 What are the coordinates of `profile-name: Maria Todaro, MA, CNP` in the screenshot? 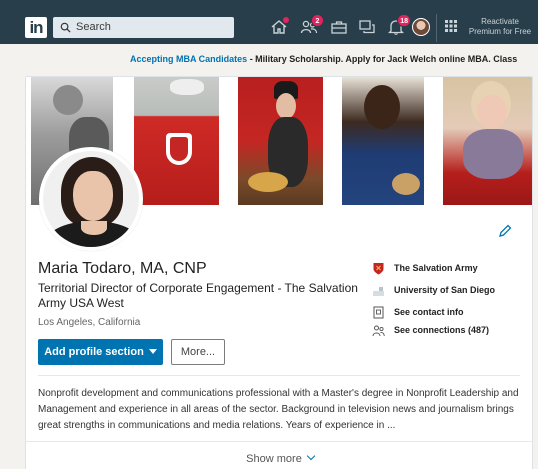 It's located at (122, 268).